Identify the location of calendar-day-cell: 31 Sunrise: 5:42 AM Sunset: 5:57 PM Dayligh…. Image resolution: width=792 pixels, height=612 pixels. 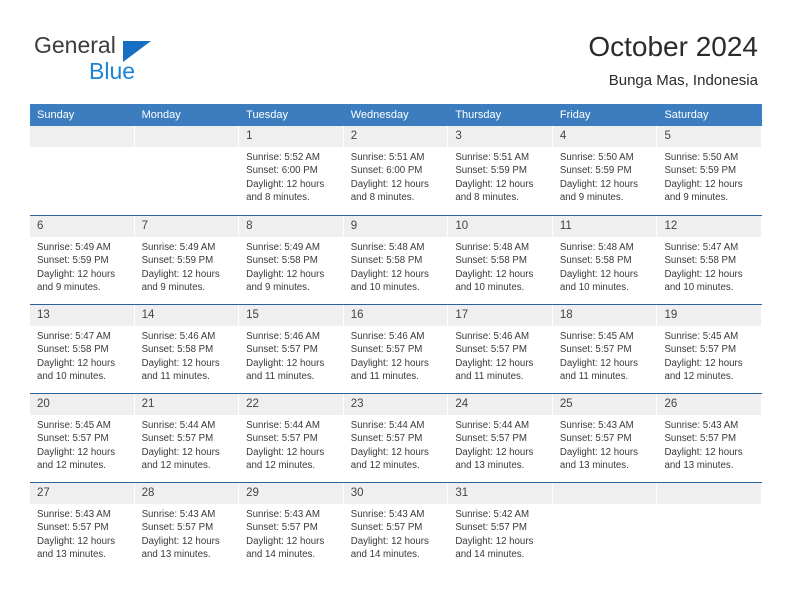
(500, 527).